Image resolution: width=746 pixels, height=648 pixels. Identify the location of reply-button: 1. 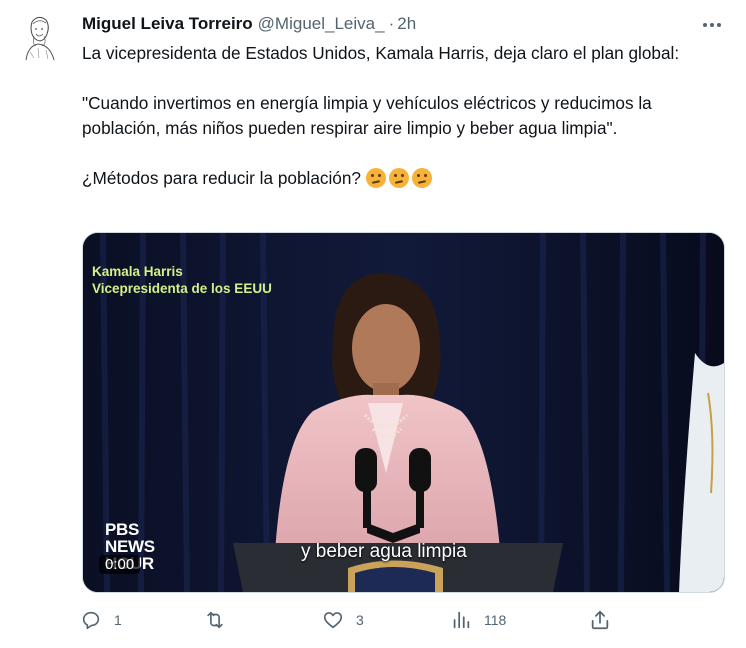
(101, 620).